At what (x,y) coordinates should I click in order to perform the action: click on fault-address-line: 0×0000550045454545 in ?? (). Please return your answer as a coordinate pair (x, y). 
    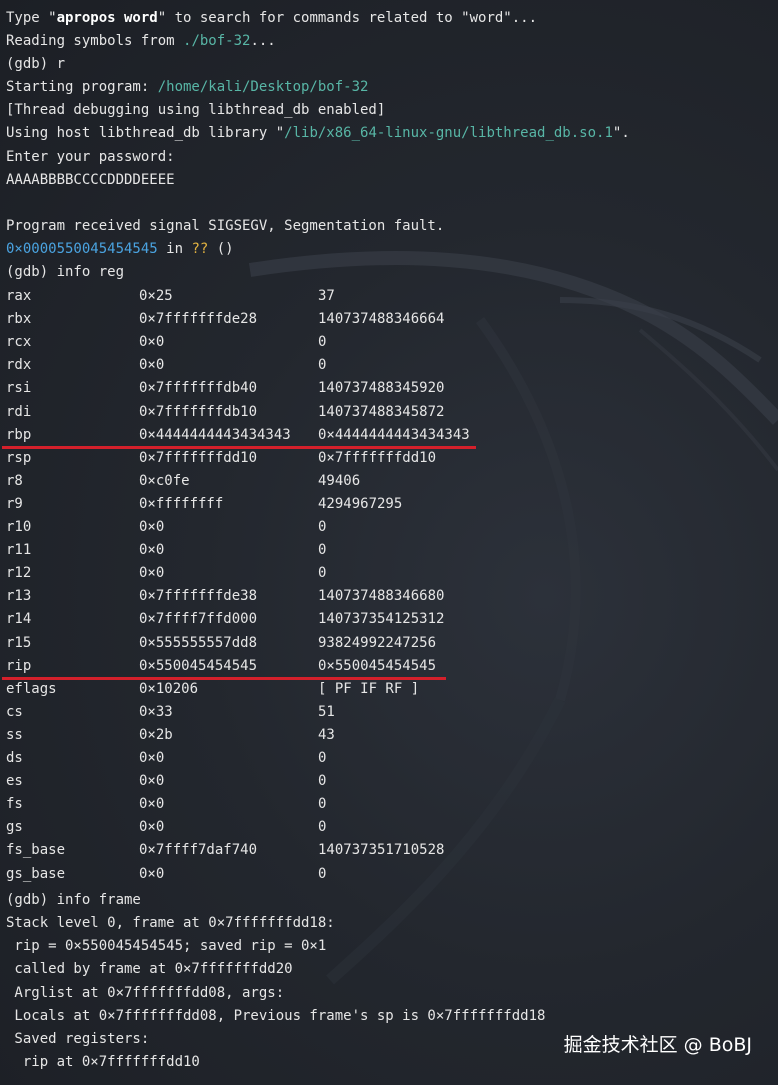
    Looking at the image, I should click on (120, 249).